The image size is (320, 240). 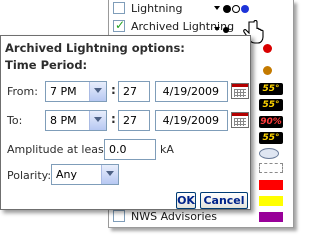 I want to click on humidity-badge-icon: 90%, so click(x=271, y=122).